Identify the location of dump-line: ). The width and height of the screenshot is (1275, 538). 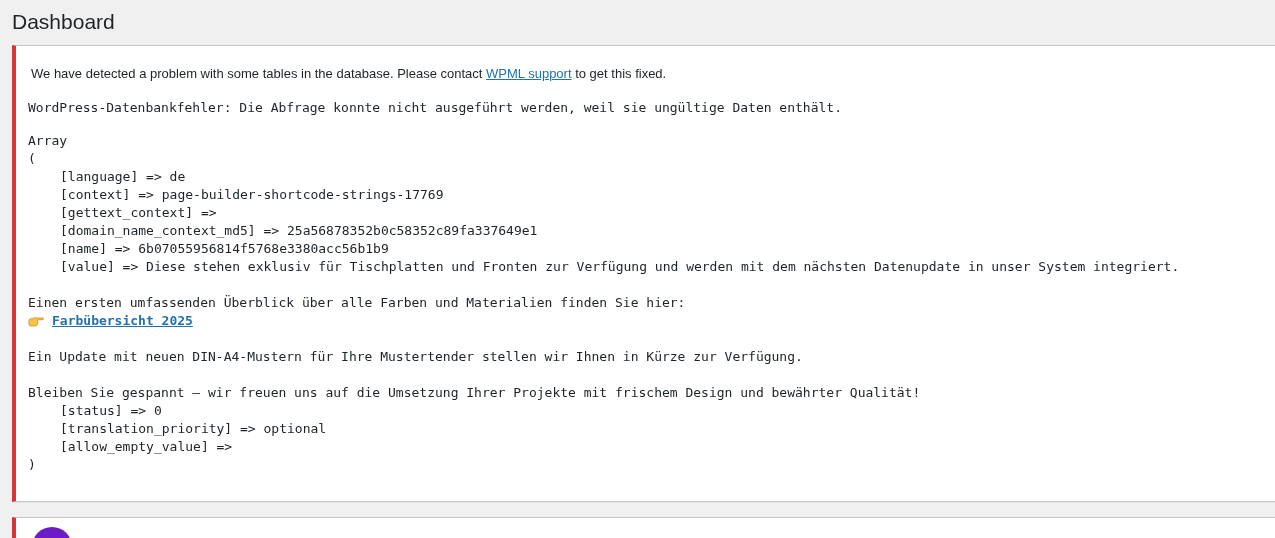
(32, 465).